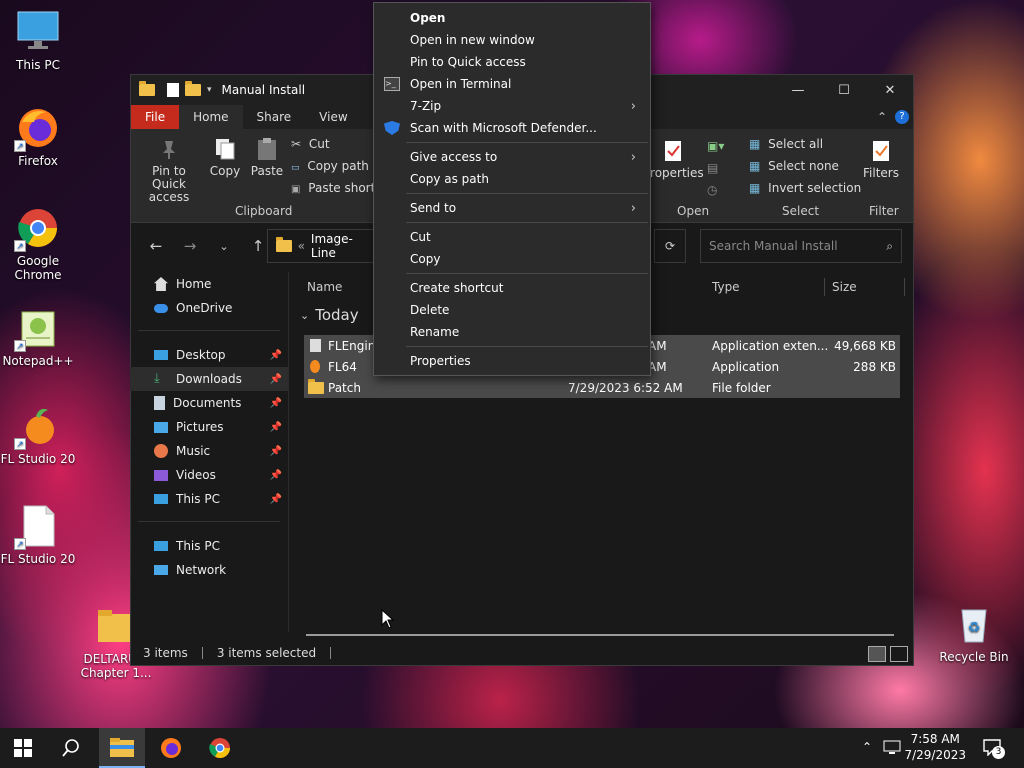 The height and width of the screenshot is (768, 1024). Describe the element at coordinates (798, 90) in the screenshot. I see `minimize-button: —` at that location.